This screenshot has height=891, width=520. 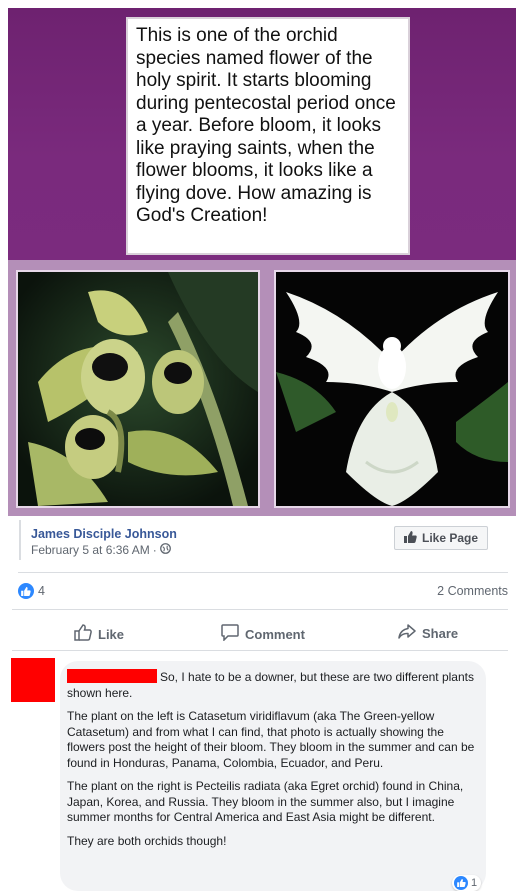 What do you see at coordinates (407, 633) in the screenshot?
I see `share-icon` at bounding box center [407, 633].